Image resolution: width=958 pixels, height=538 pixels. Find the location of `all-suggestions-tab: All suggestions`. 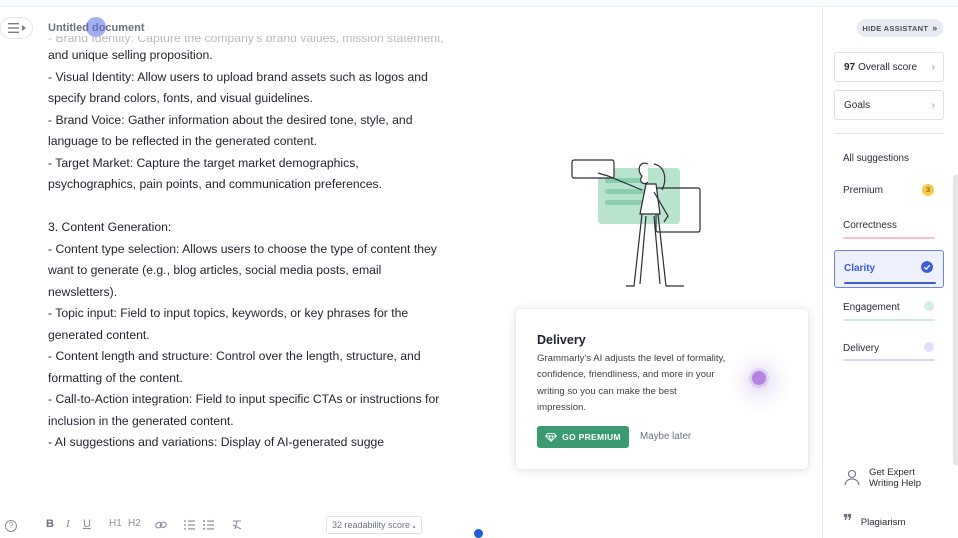

all-suggestions-tab: All suggestions is located at coordinates (876, 158).